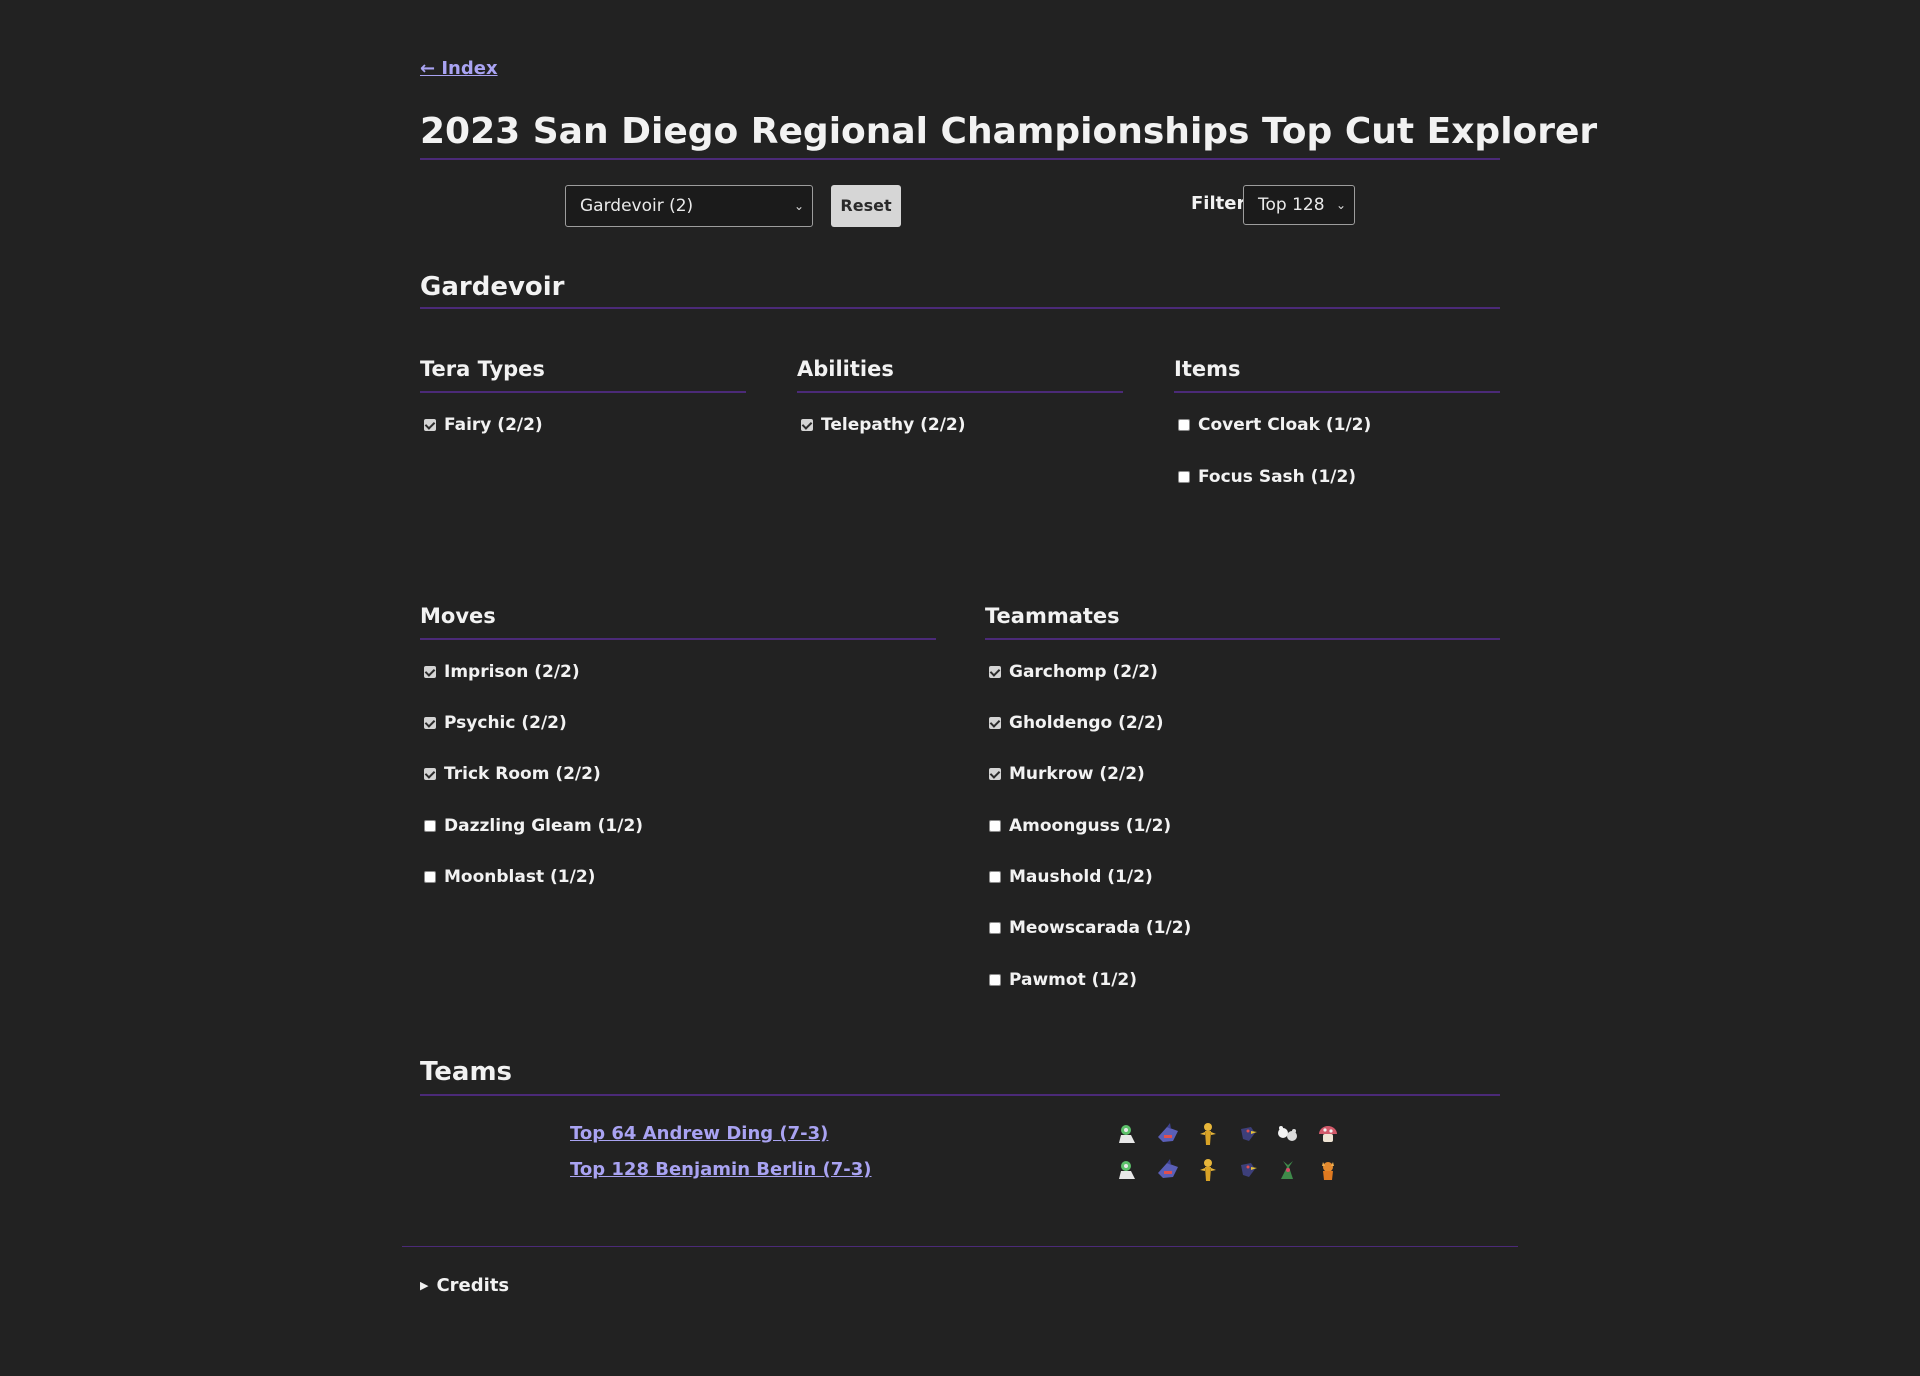  I want to click on footer-divider, so click(960, 1246).